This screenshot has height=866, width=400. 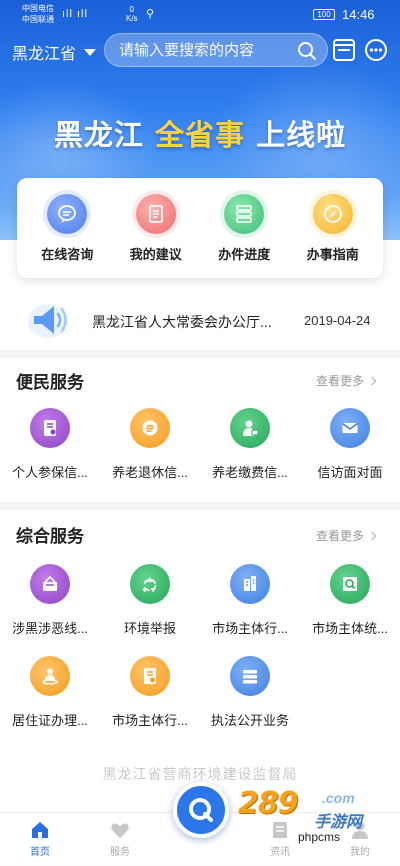 What do you see at coordinates (250, 702) in the screenshot?
I see `service-law-enforcement-disclosure: 执法公开业务` at bounding box center [250, 702].